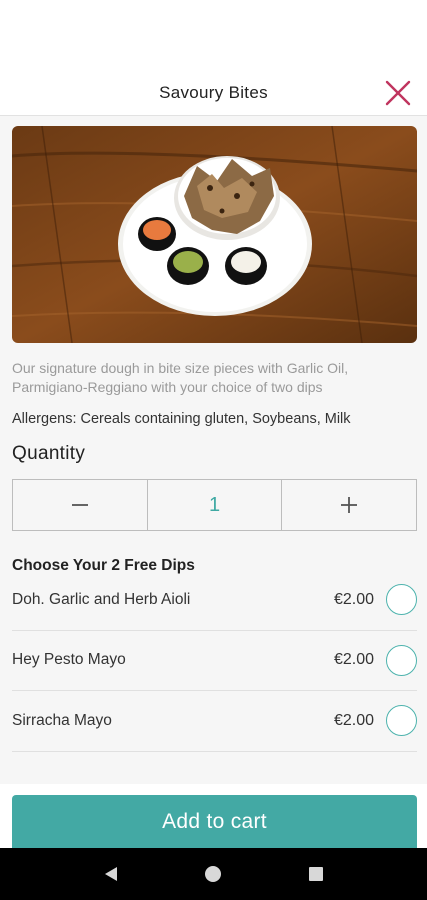 The width and height of the screenshot is (427, 900). What do you see at coordinates (62, 720) in the screenshot?
I see `dip-name: Sirracha Mayo` at bounding box center [62, 720].